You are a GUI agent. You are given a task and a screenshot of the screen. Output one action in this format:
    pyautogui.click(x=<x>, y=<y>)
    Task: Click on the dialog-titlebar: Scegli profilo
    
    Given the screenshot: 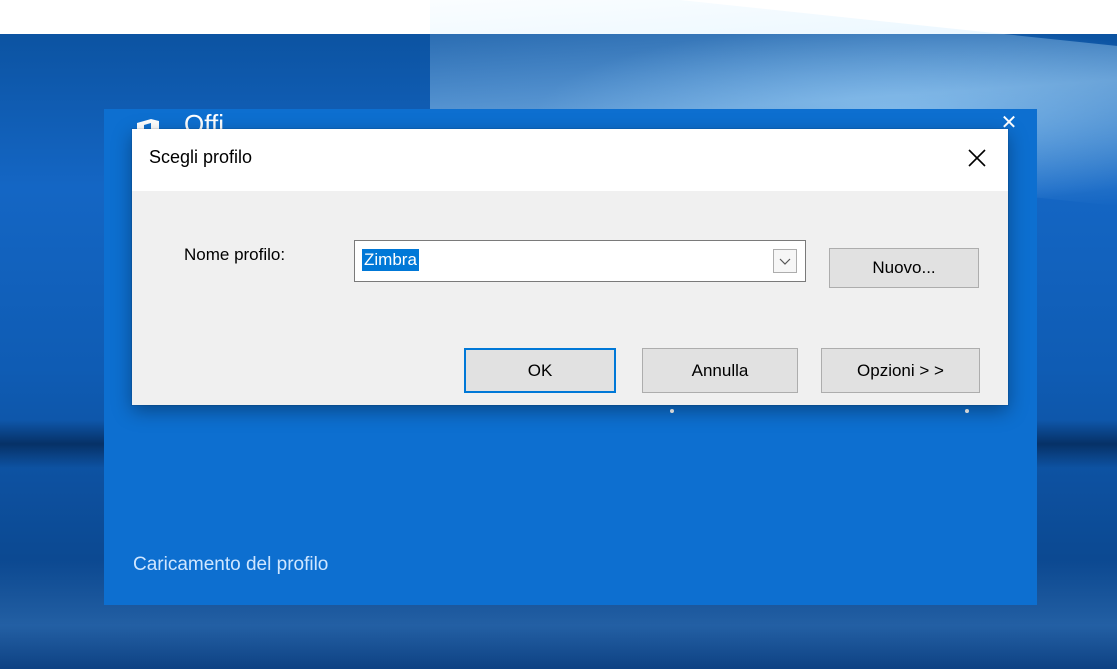 What is the action you would take?
    pyautogui.click(x=570, y=160)
    